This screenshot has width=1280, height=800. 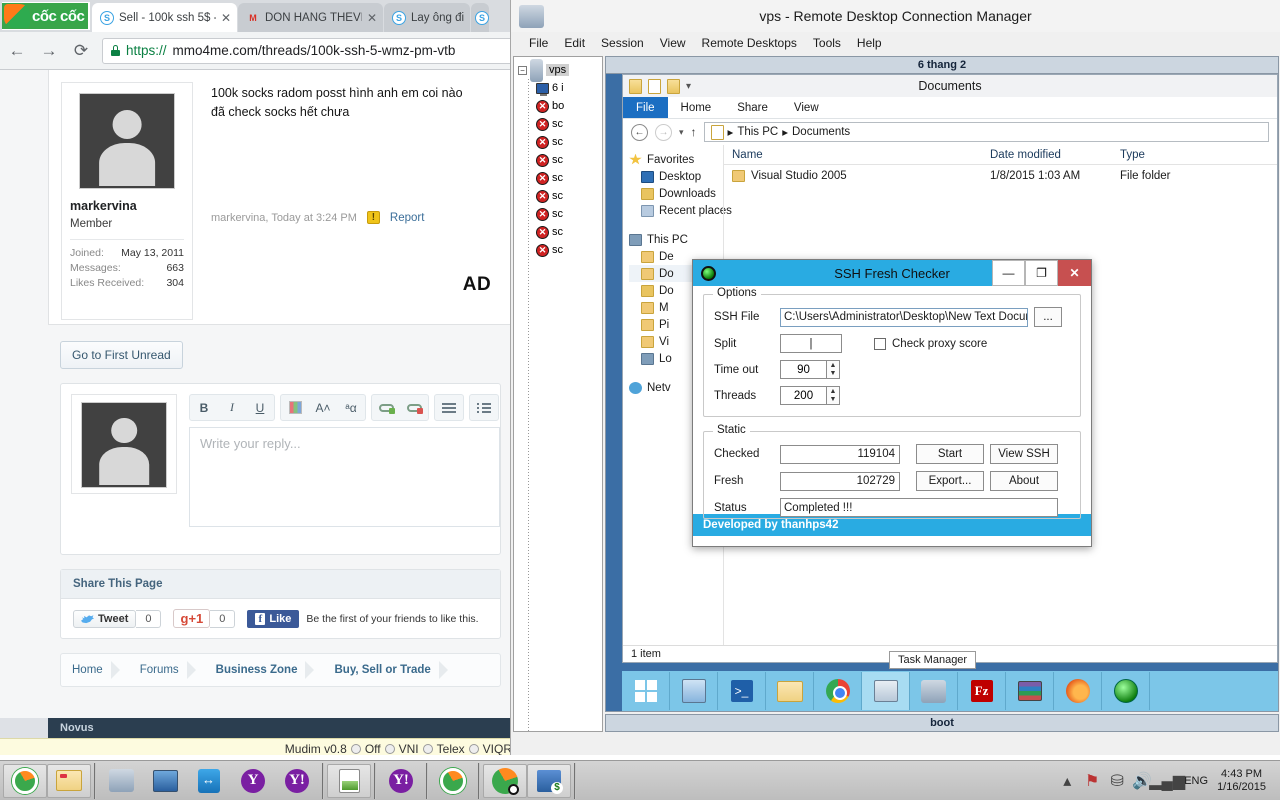 What do you see at coordinates (81, 51) in the screenshot?
I see `reload-icon: ⟳` at bounding box center [81, 51].